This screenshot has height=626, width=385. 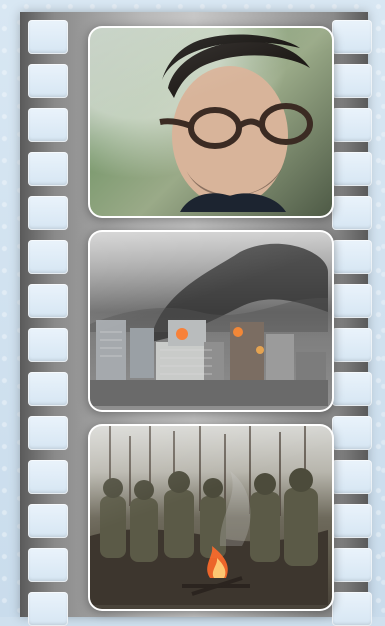 I want to click on portrait-illustration, so click(x=236, y=123).